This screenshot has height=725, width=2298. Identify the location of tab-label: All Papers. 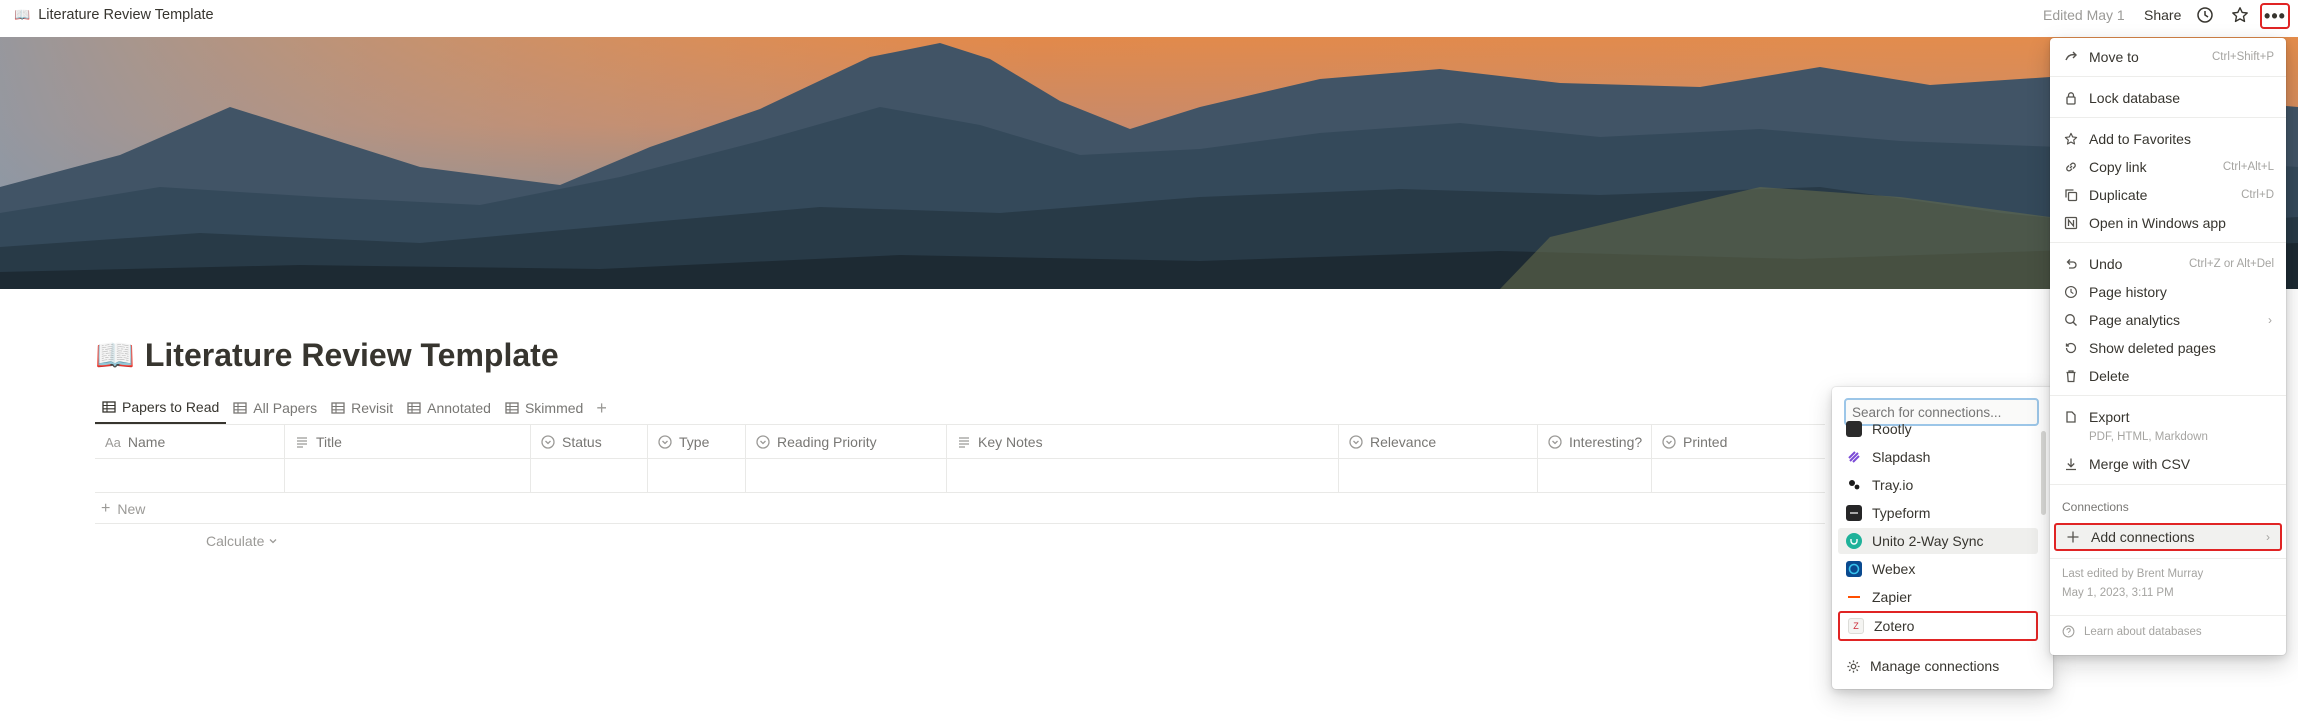
(285, 408).